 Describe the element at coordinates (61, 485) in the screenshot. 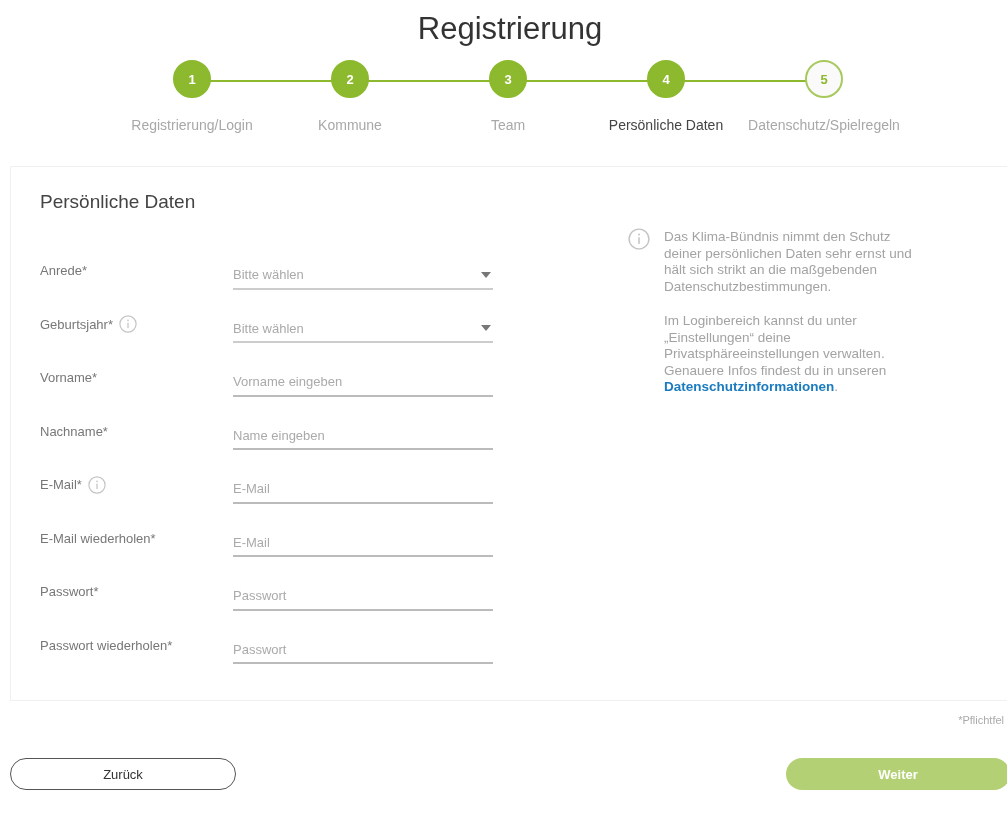

I see `field-label: E-Mail*` at that location.